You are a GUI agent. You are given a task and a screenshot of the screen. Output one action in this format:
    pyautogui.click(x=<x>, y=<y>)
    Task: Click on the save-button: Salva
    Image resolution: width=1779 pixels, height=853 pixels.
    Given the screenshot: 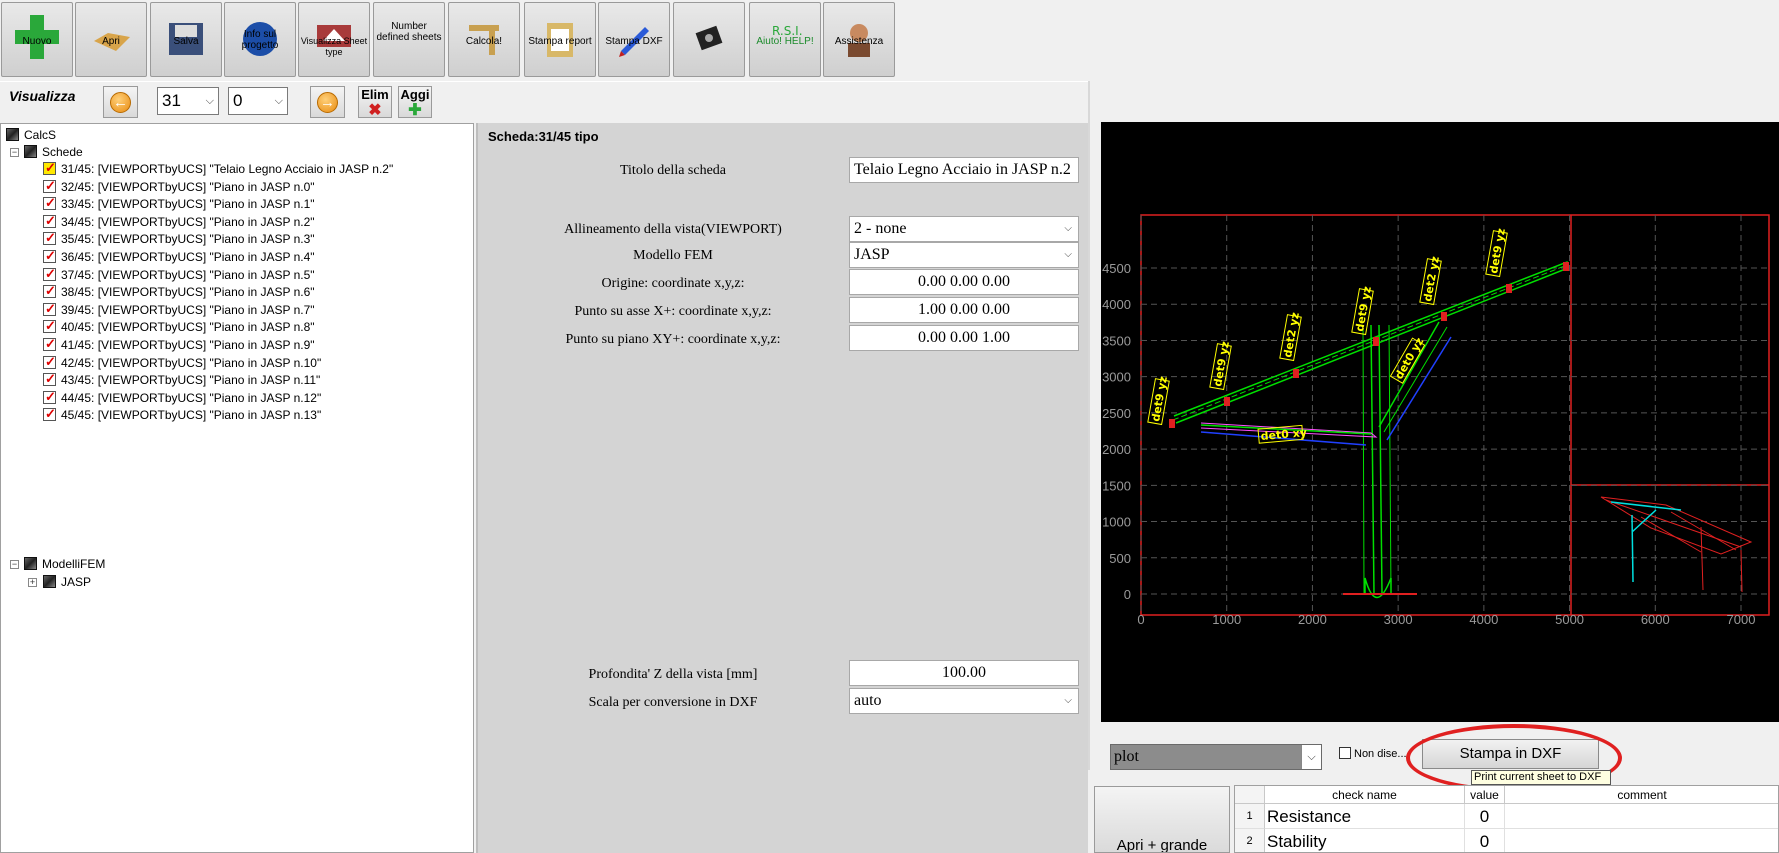 What is the action you would take?
    pyautogui.click(x=186, y=39)
    